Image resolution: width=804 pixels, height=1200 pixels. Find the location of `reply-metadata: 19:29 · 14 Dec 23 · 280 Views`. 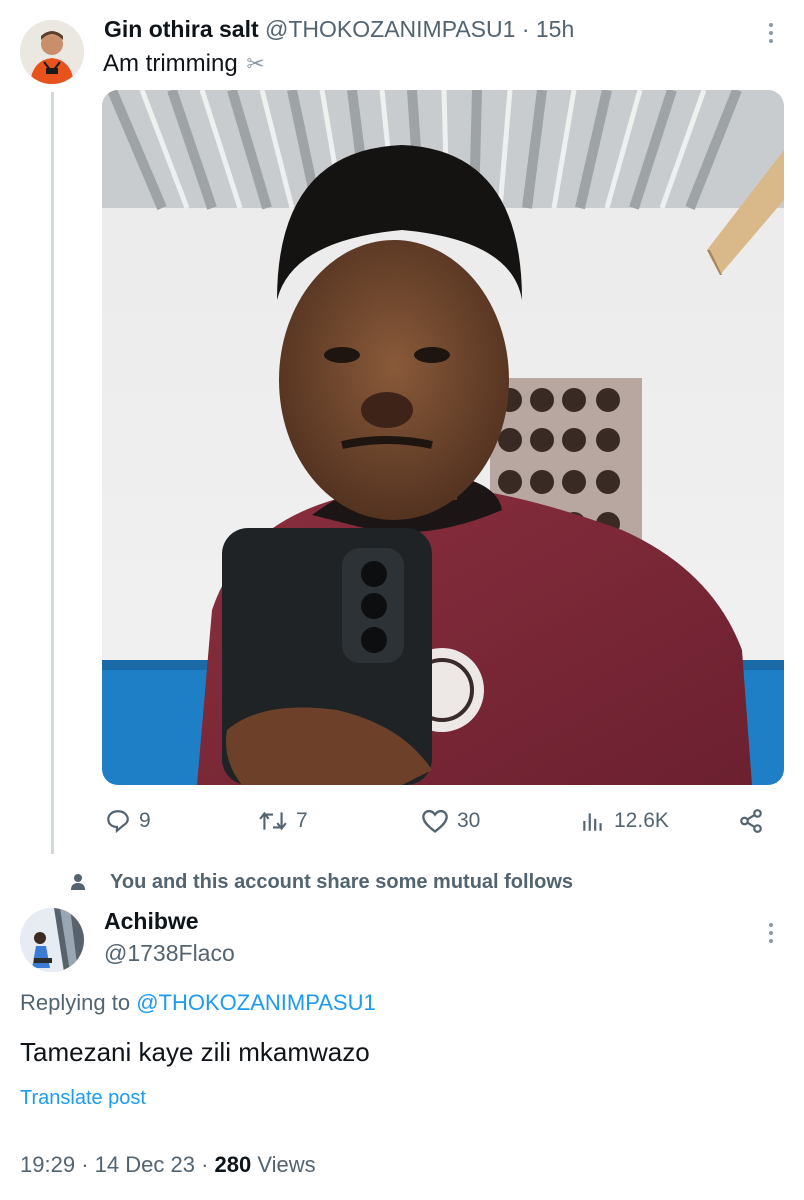

reply-metadata: 19:29 · 14 Dec 23 · 280 Views is located at coordinates (168, 1165).